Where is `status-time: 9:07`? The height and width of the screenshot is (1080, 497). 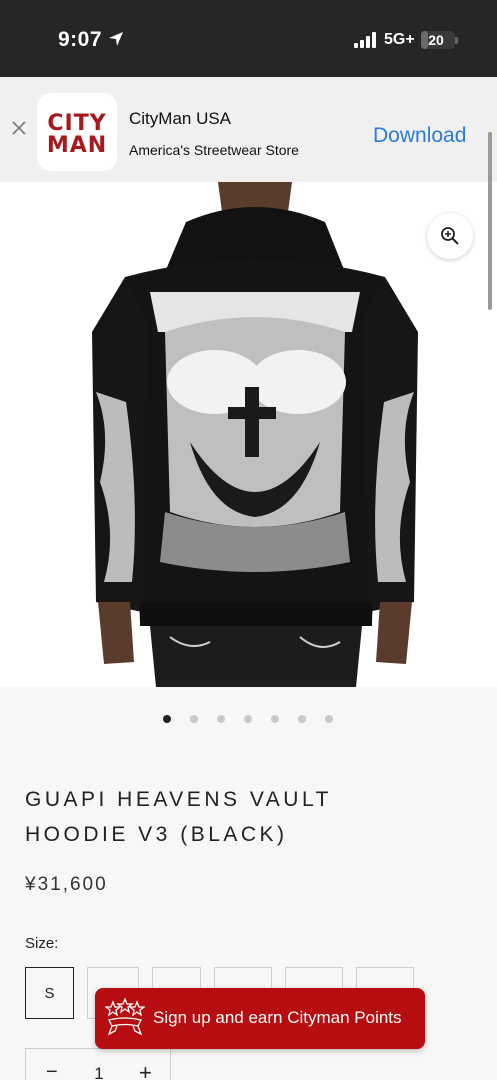
status-time: 9:07 is located at coordinates (80, 39).